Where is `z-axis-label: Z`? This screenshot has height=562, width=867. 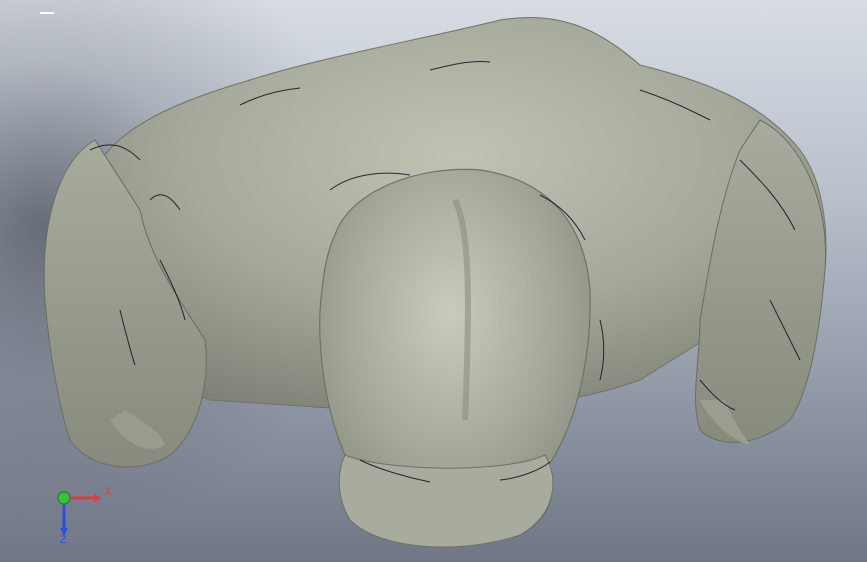
z-axis-label: Z is located at coordinates (63, 540).